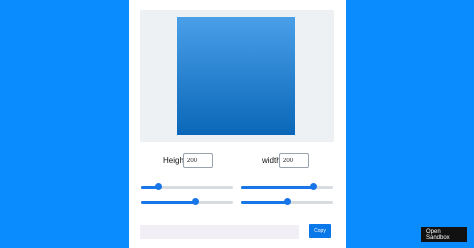  I want to click on gradient-preview-box, so click(236, 76).